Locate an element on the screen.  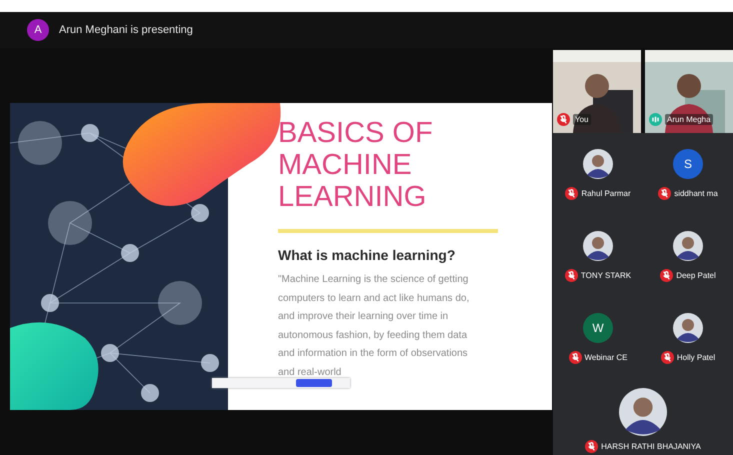
participant-name: TONY STARK is located at coordinates (606, 275).